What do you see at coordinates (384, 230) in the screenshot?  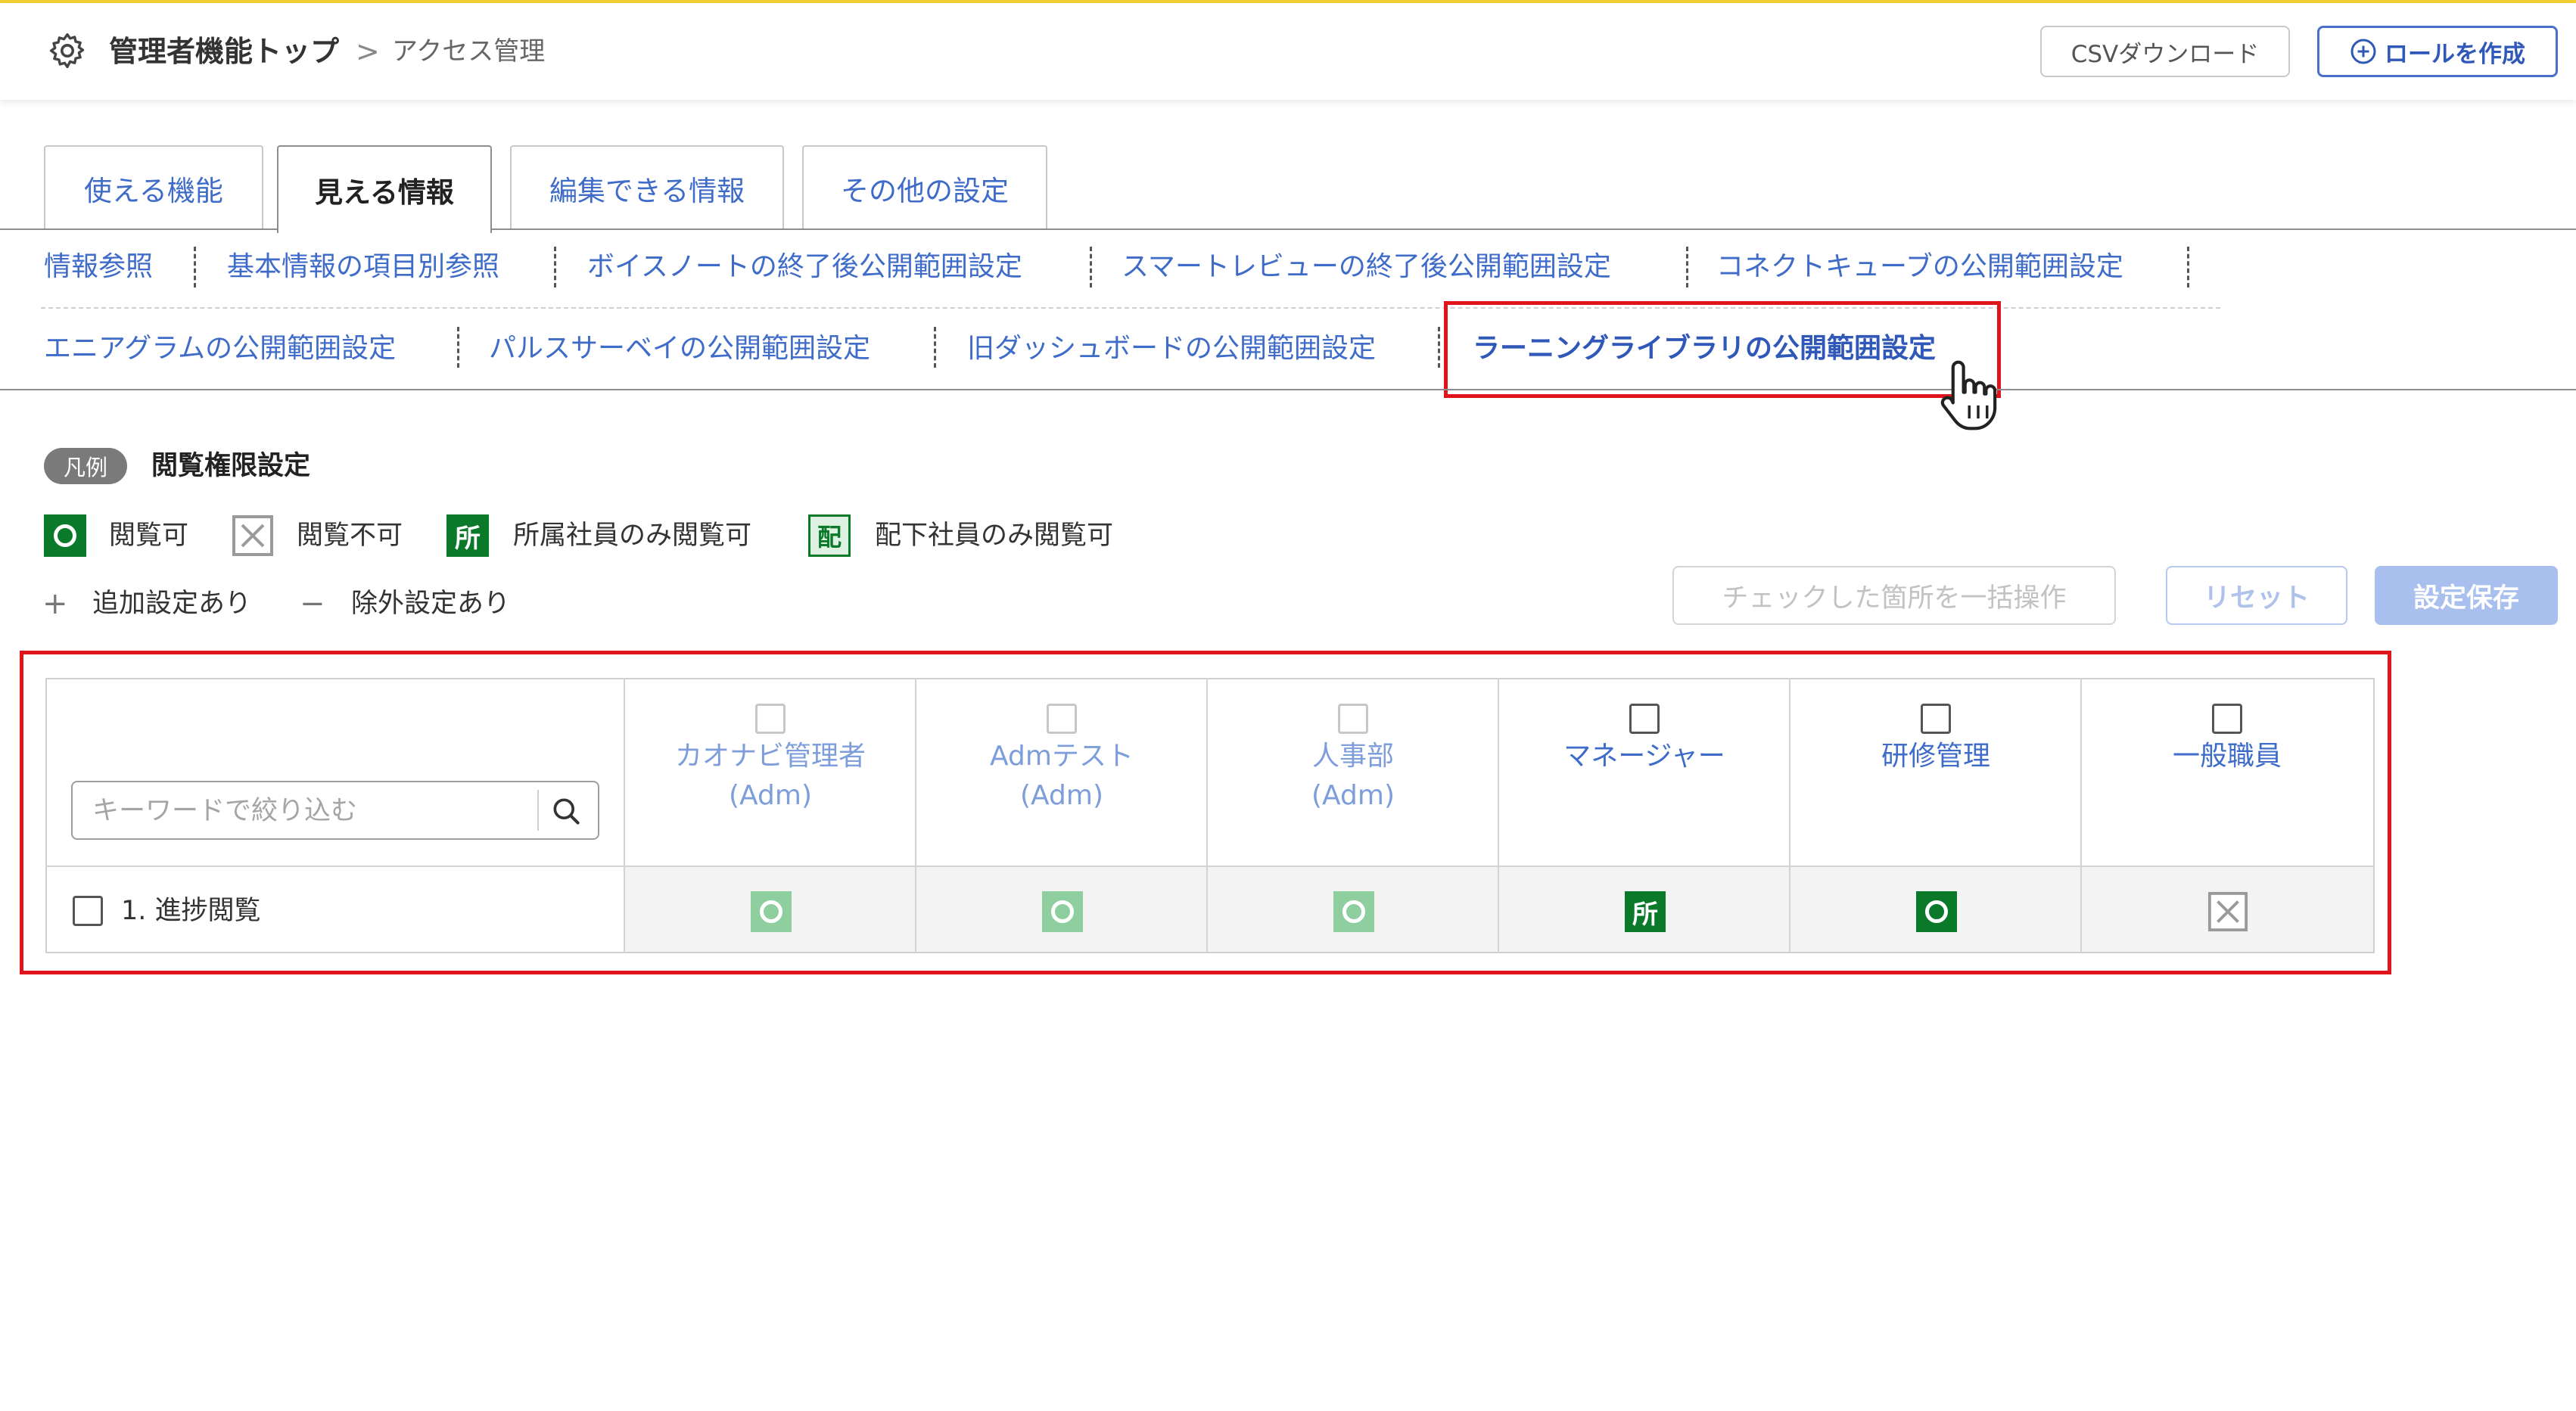 I see `active-tab-gap` at bounding box center [384, 230].